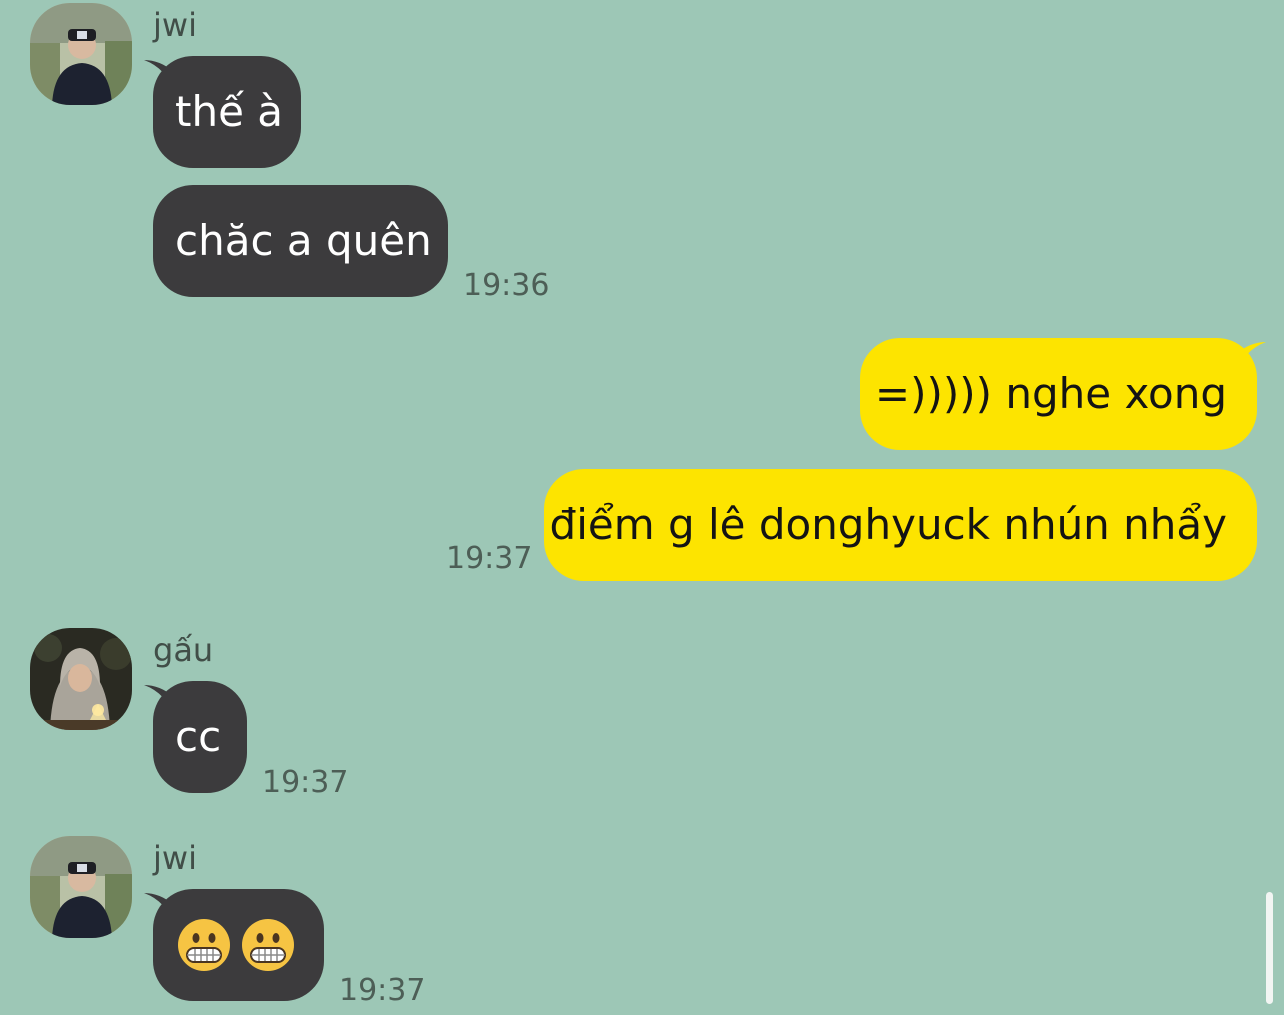  What do you see at coordinates (900, 525) in the screenshot?
I see `message-bubble: điểm g lê donghyuck nhún nhẩy` at bounding box center [900, 525].